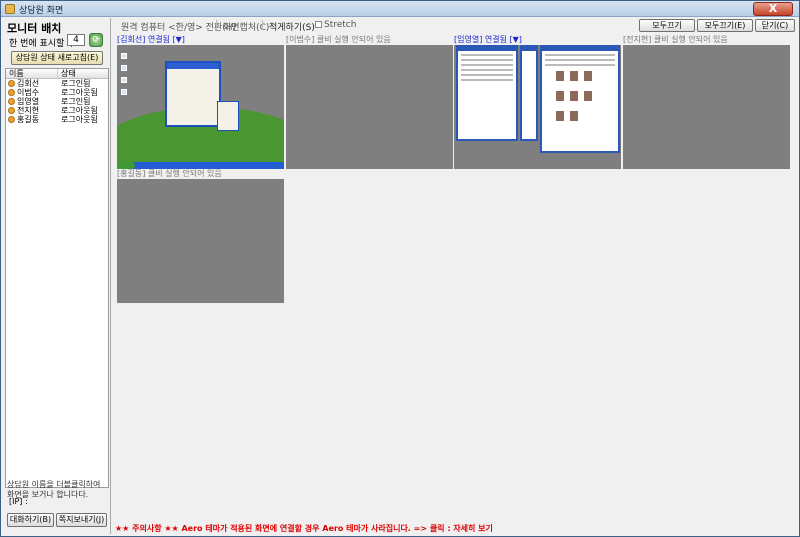 Image resolution: width=800 pixels, height=537 pixels. Describe the element at coordinates (81, 520) in the screenshot. I see `send-message-button: 쪽지보내기(J)` at that location.